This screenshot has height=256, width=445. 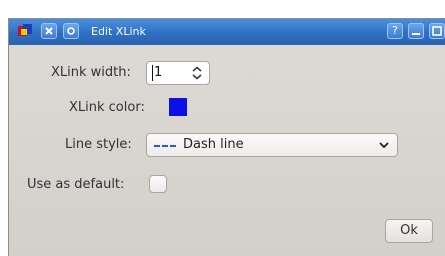 What do you see at coordinates (157, 73) in the screenshot?
I see `xlink-width-value: 1` at bounding box center [157, 73].